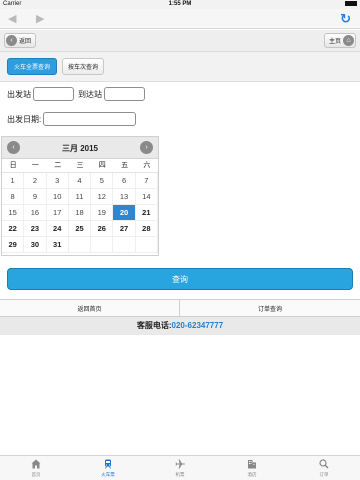 The width and height of the screenshot is (360, 480). I want to click on back-button: ‹ 返回, so click(20, 40).